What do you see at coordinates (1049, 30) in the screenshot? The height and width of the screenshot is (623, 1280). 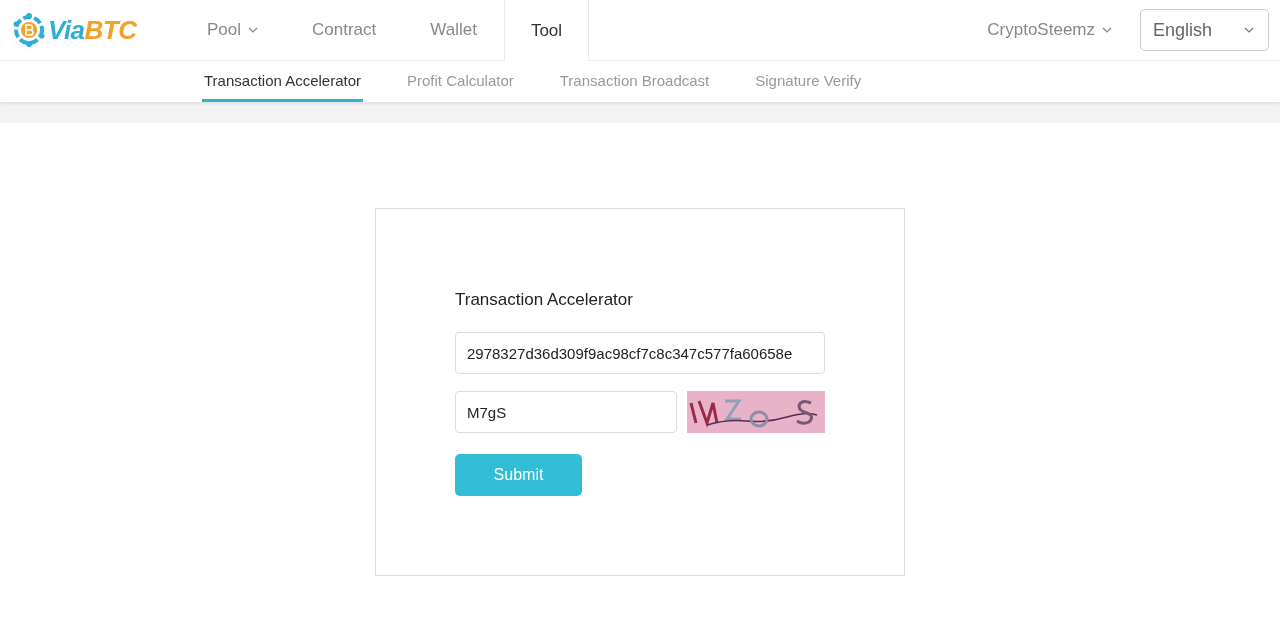 I see `account-menu: CryptoSteemz` at bounding box center [1049, 30].